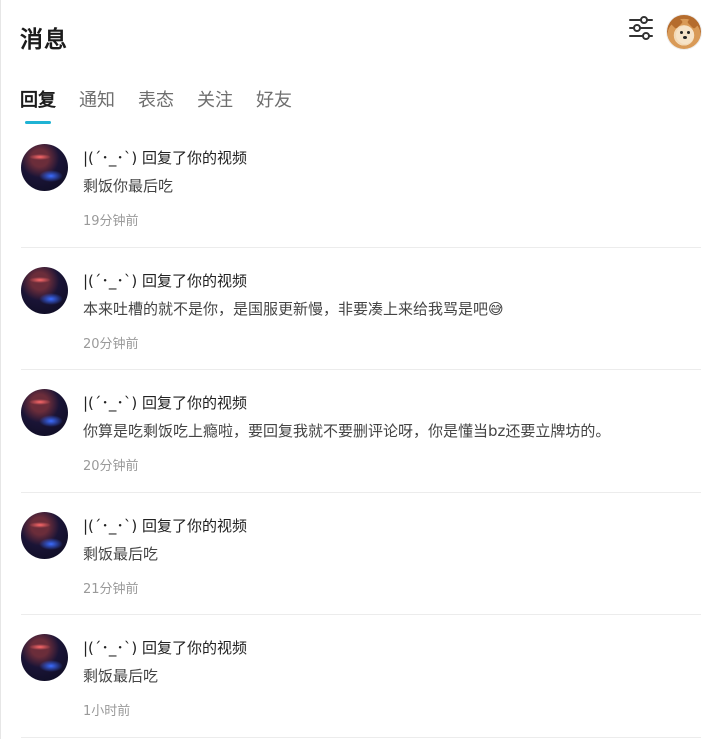 Image resolution: width=720 pixels, height=739 pixels. I want to click on page-title: 消息, so click(44, 40).